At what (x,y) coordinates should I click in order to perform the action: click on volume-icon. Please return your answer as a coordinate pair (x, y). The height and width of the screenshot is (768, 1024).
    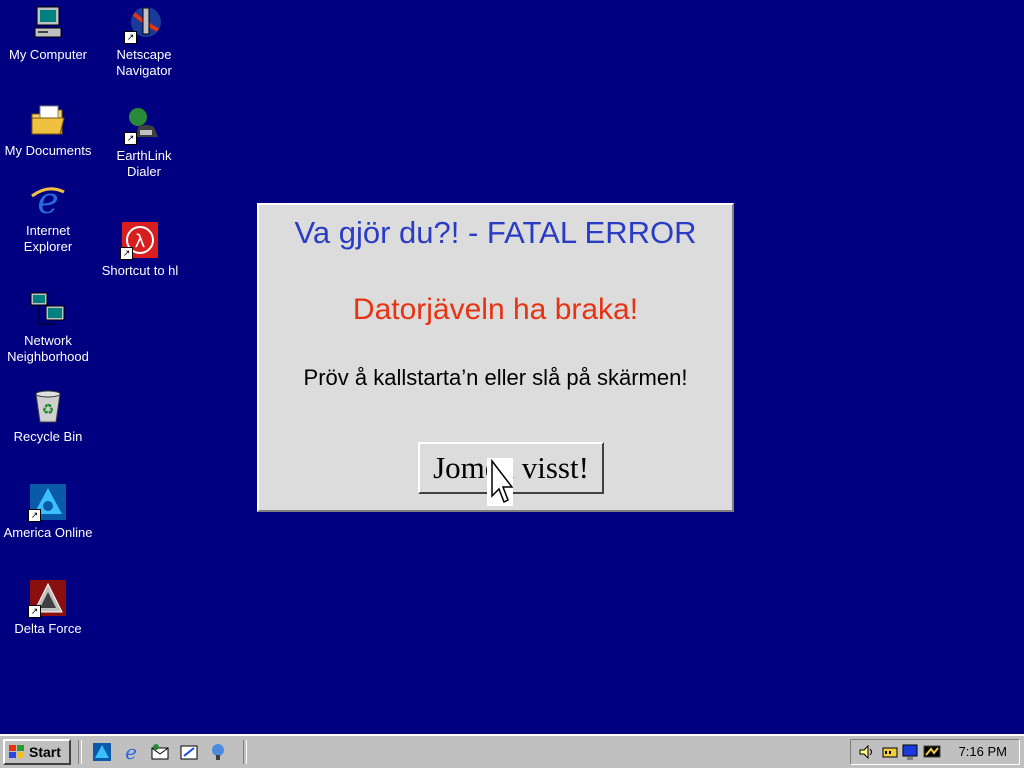
    Looking at the image, I should click on (866, 752).